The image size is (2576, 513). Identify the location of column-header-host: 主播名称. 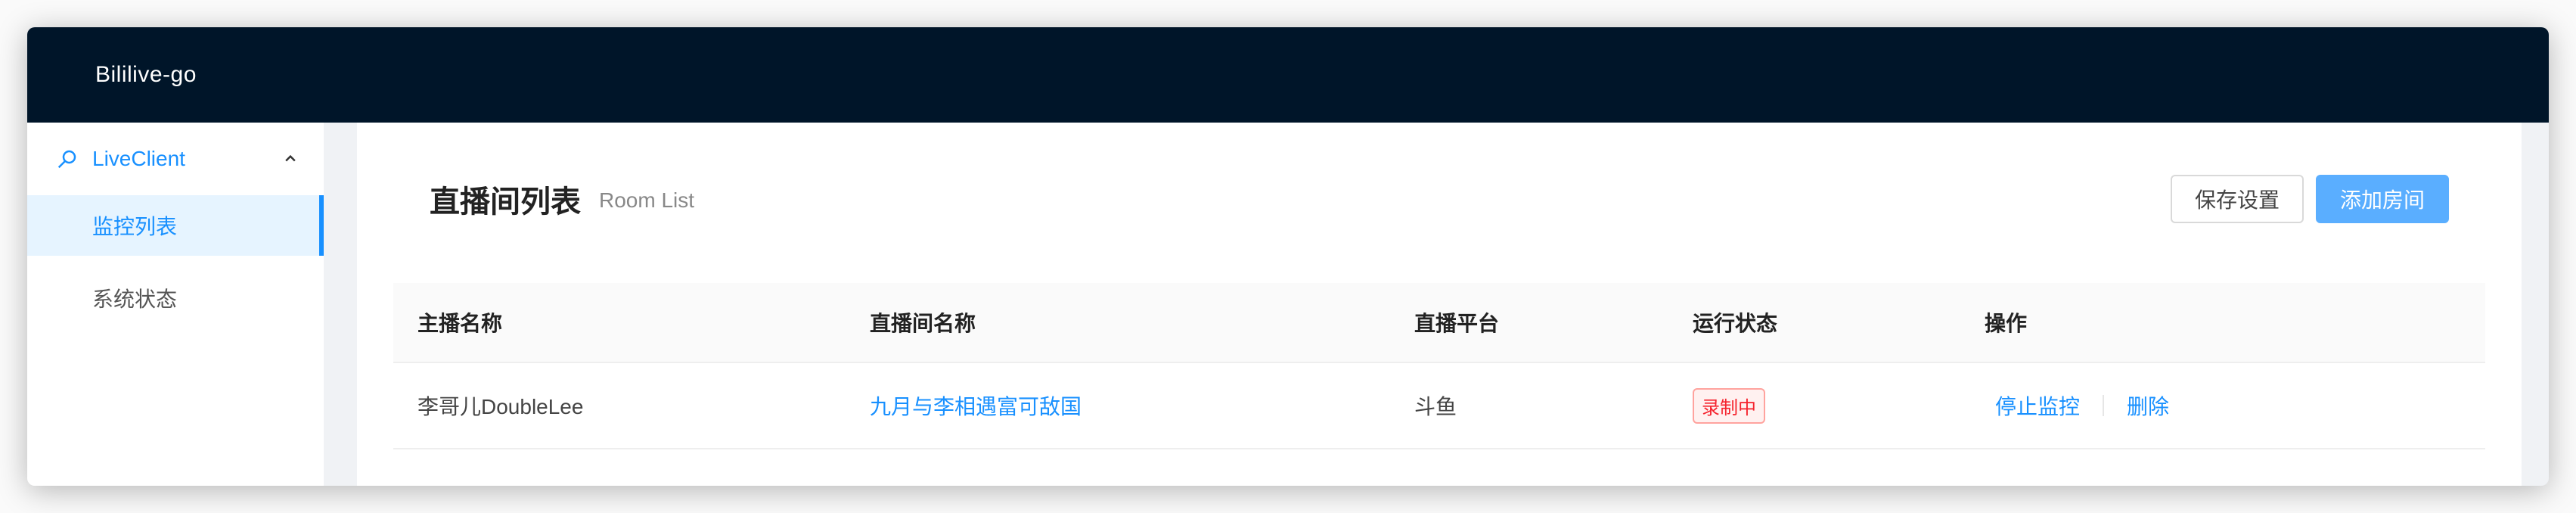
(460, 323).